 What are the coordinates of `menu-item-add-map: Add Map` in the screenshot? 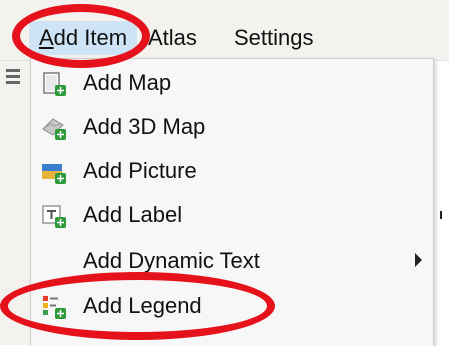 It's located at (232, 83).